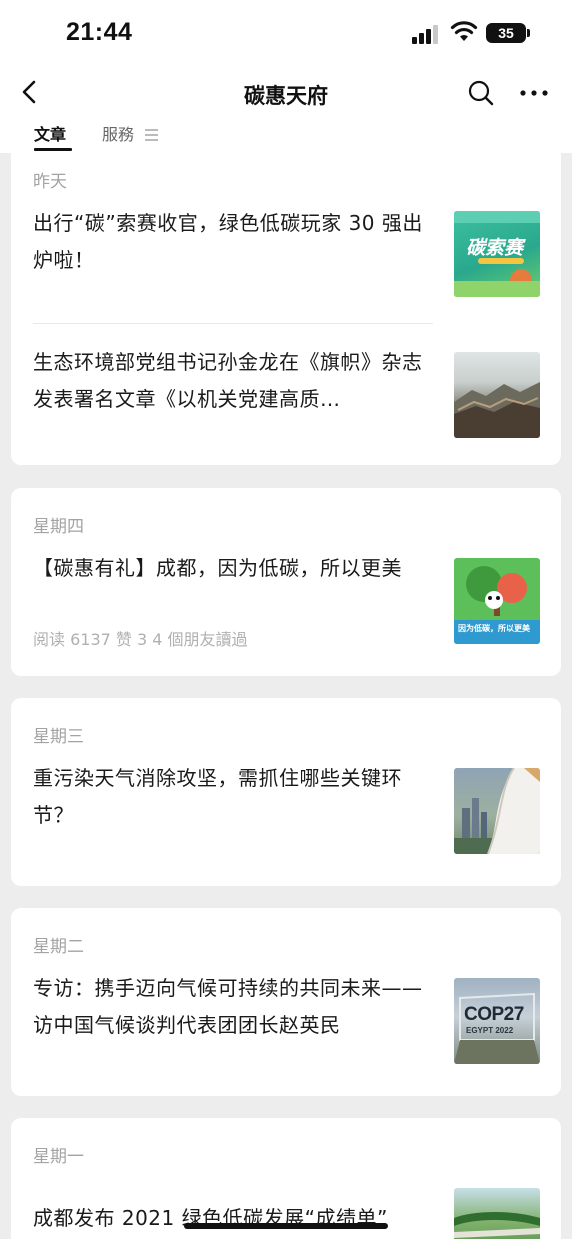 The width and height of the screenshot is (572, 1239). What do you see at coordinates (494, 628) in the screenshot?
I see `thumbnail-caption: 因为低碳，所以更美` at bounding box center [494, 628].